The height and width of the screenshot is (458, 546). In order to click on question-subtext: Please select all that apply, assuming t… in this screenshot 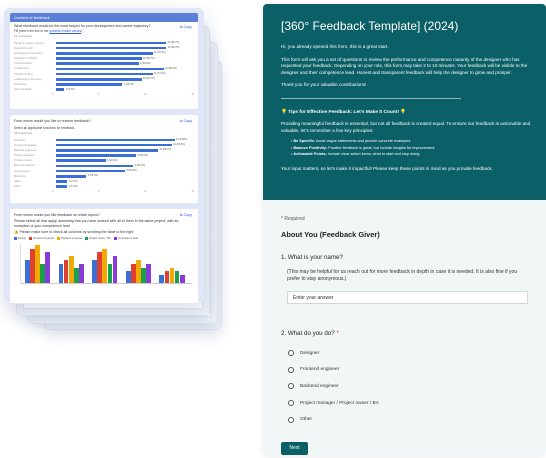, I will do `click(96, 223)`.